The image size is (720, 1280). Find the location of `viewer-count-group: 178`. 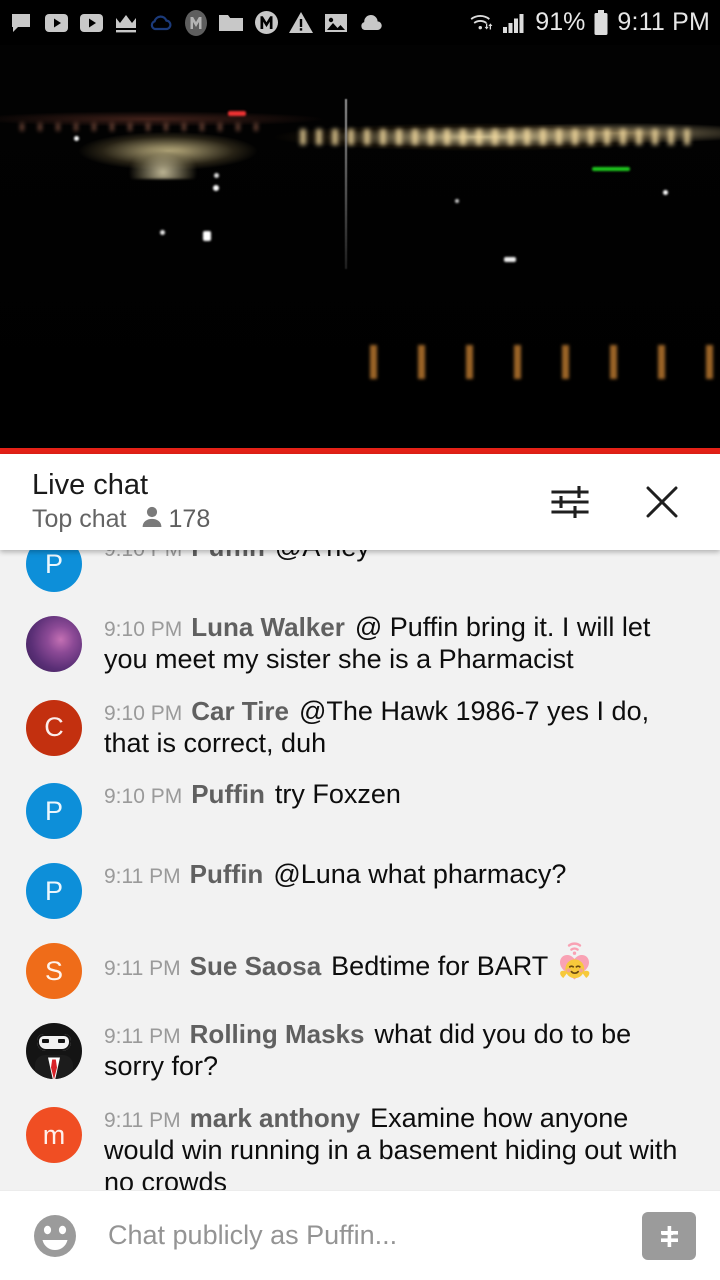

viewer-count-group: 178 is located at coordinates (176, 519).